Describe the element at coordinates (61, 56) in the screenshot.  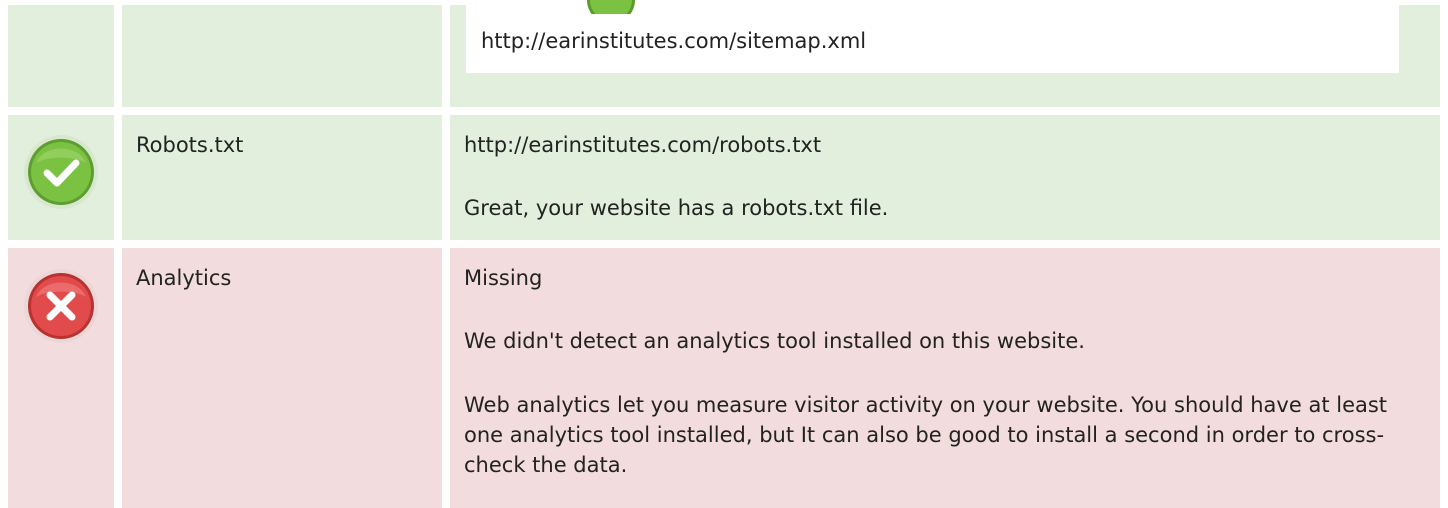
I see `sitemap-icon-cell` at that location.